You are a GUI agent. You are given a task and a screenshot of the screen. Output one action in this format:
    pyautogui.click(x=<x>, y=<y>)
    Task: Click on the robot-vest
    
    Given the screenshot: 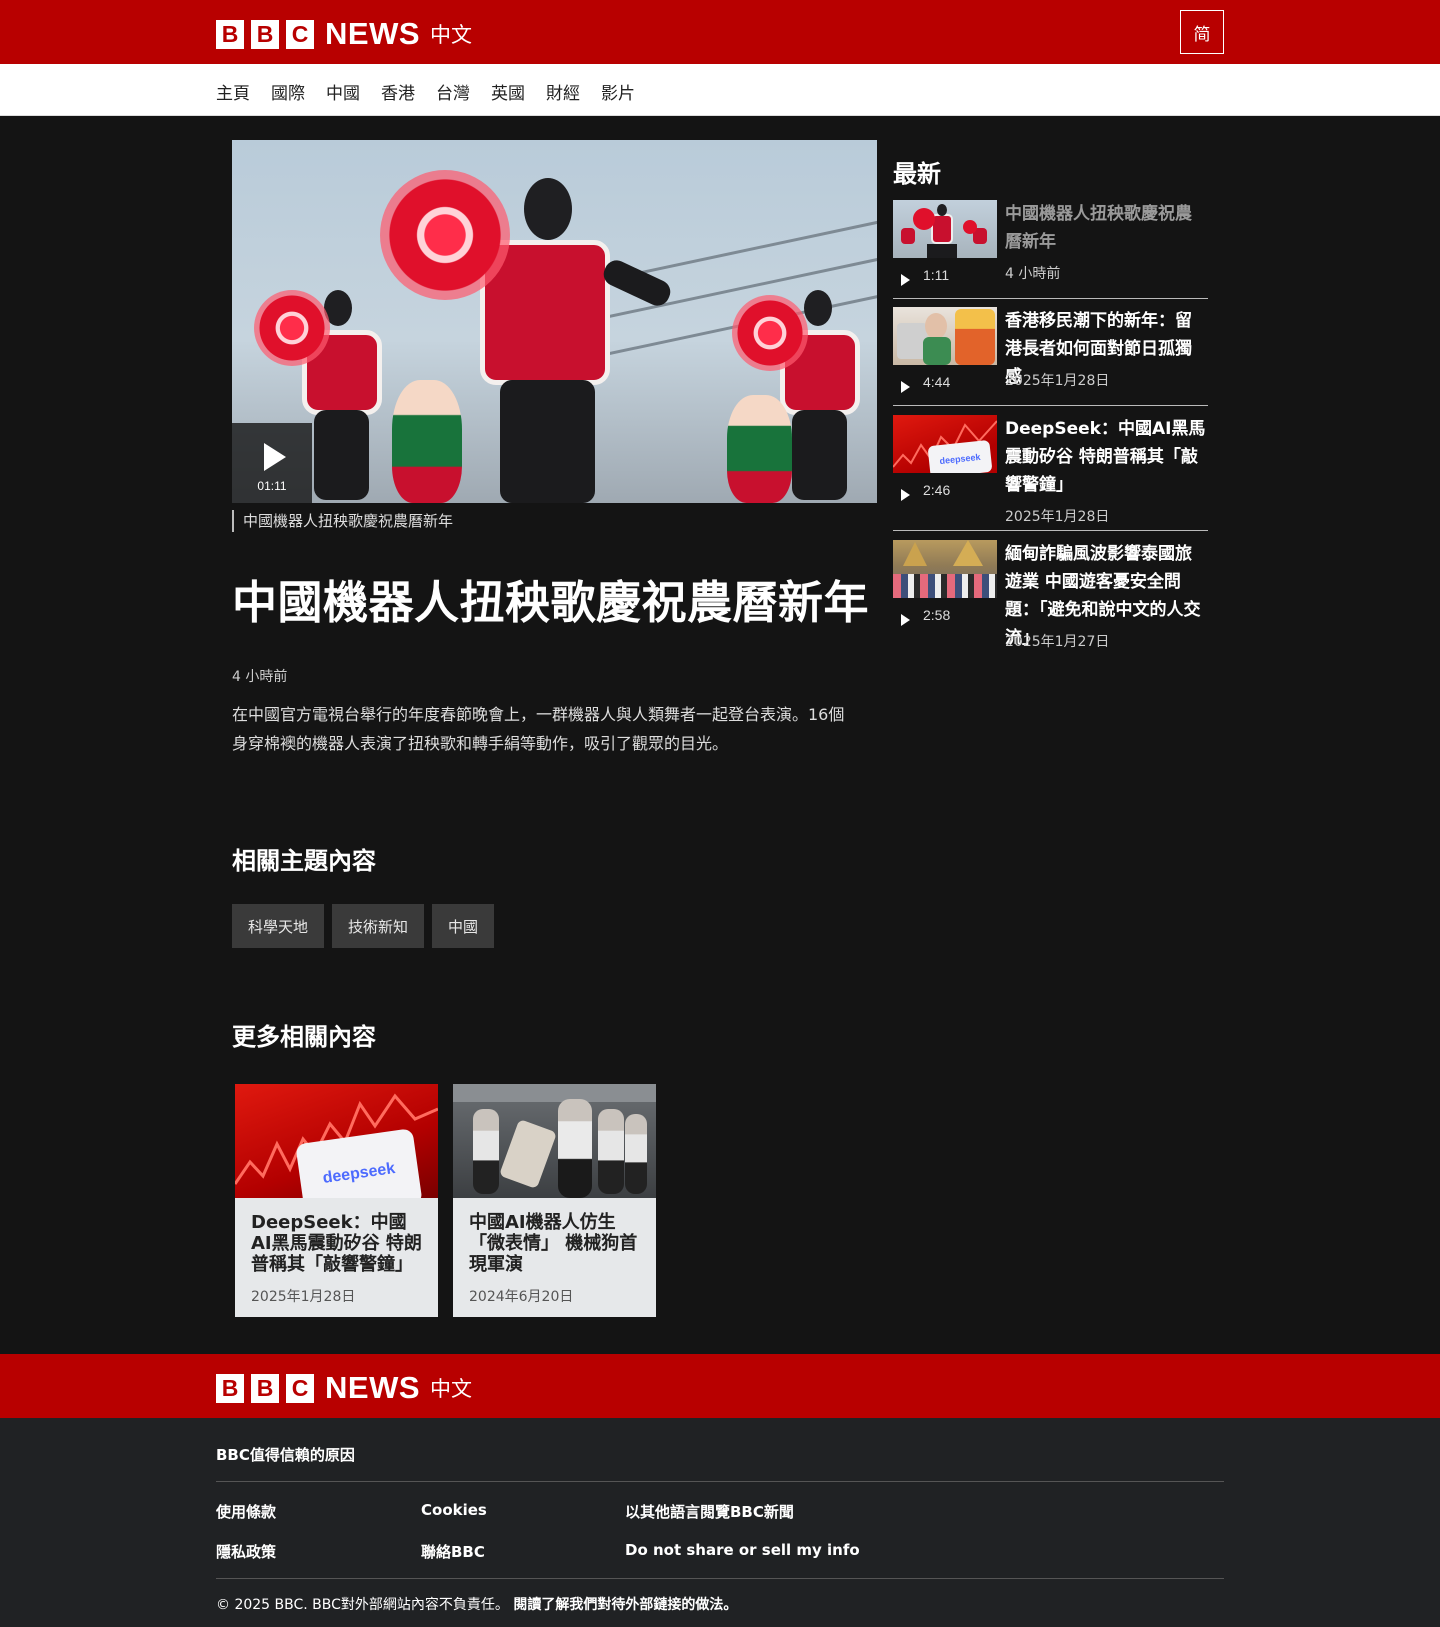 What is the action you would take?
    pyautogui.click(x=908, y=236)
    